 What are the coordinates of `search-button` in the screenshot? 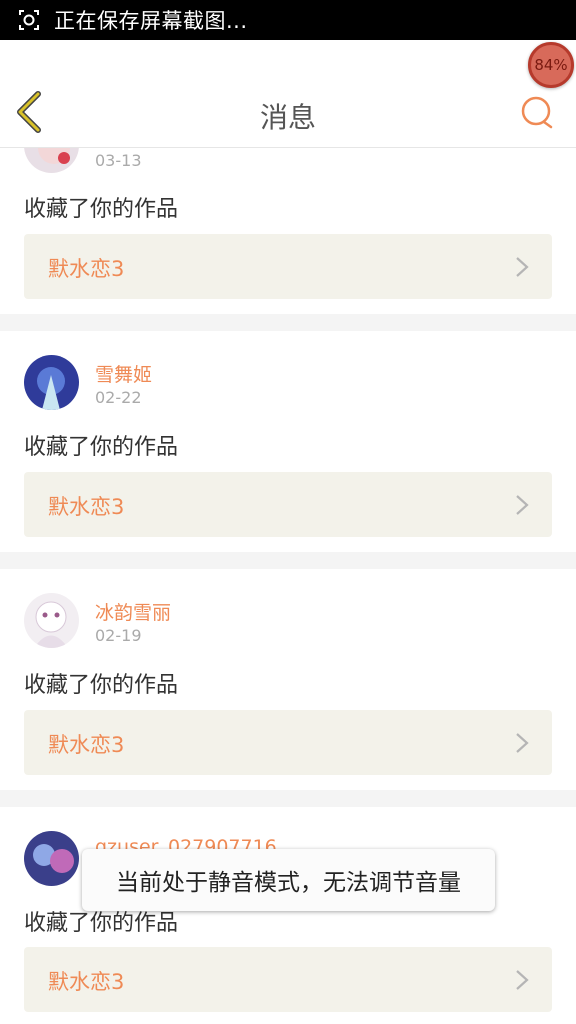 It's located at (537, 113).